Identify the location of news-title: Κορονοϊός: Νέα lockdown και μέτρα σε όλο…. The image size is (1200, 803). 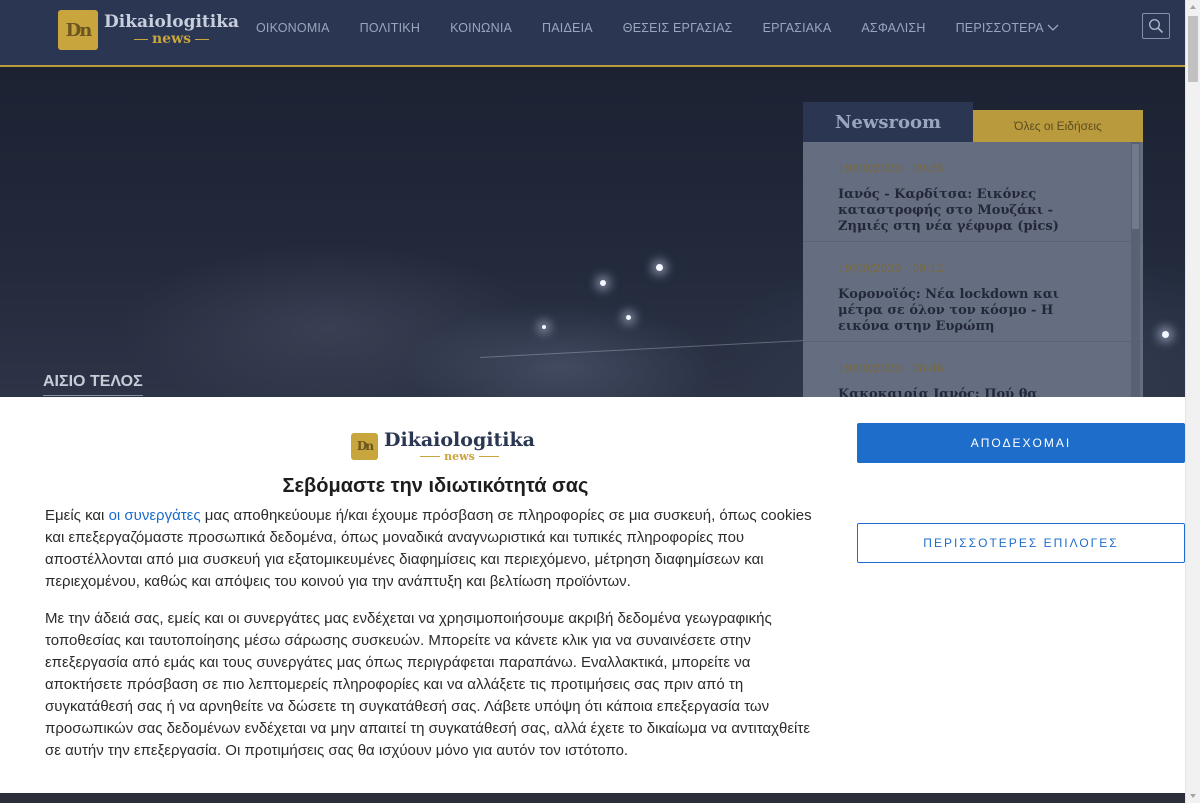
(965, 311).